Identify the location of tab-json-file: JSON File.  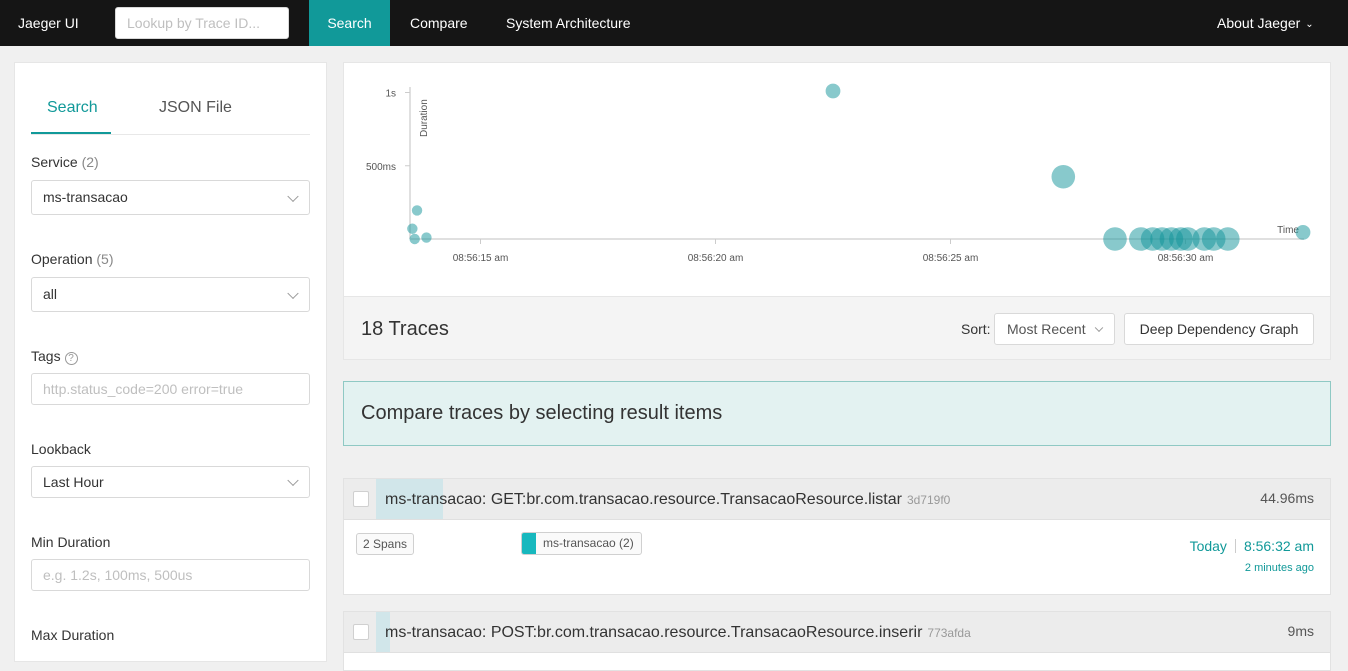
(195, 108).